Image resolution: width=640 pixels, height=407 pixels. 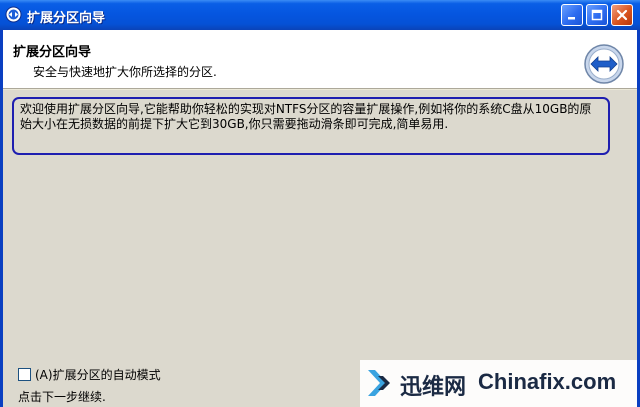 I want to click on close-icon, so click(x=622, y=15).